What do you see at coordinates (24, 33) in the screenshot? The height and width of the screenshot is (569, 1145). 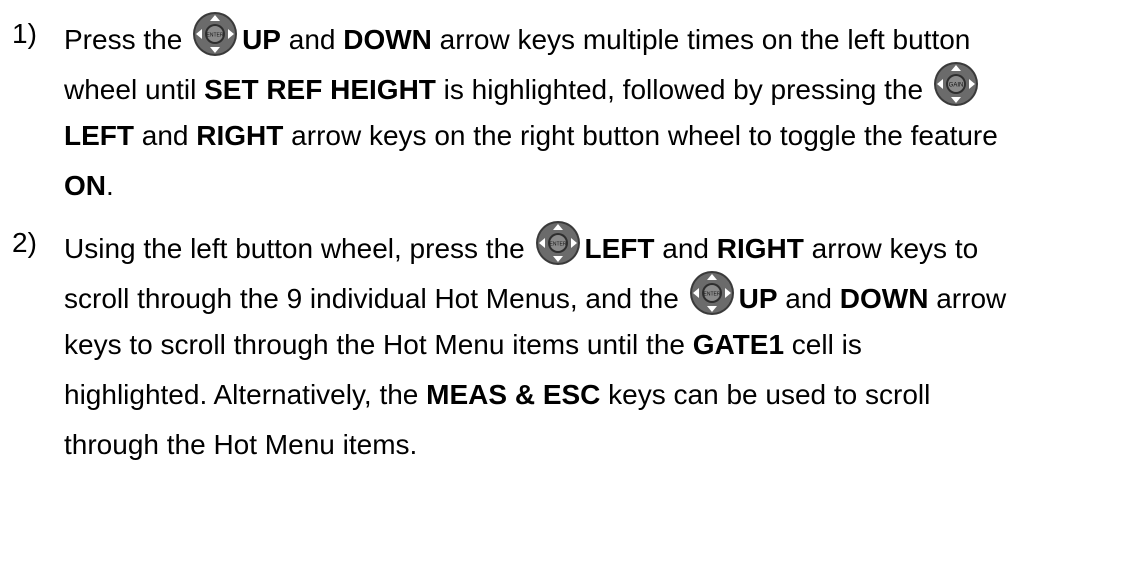 I see `step-number: 1)` at bounding box center [24, 33].